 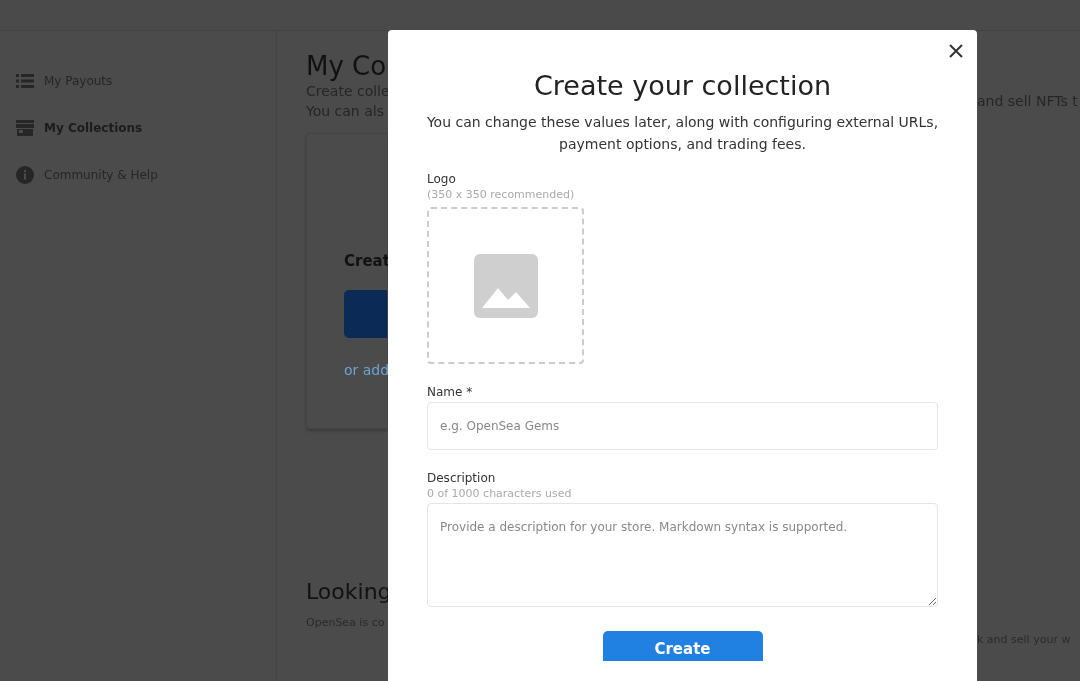 What do you see at coordinates (682, 426) in the screenshot?
I see `name-input: e.g. OpenSea Gems` at bounding box center [682, 426].